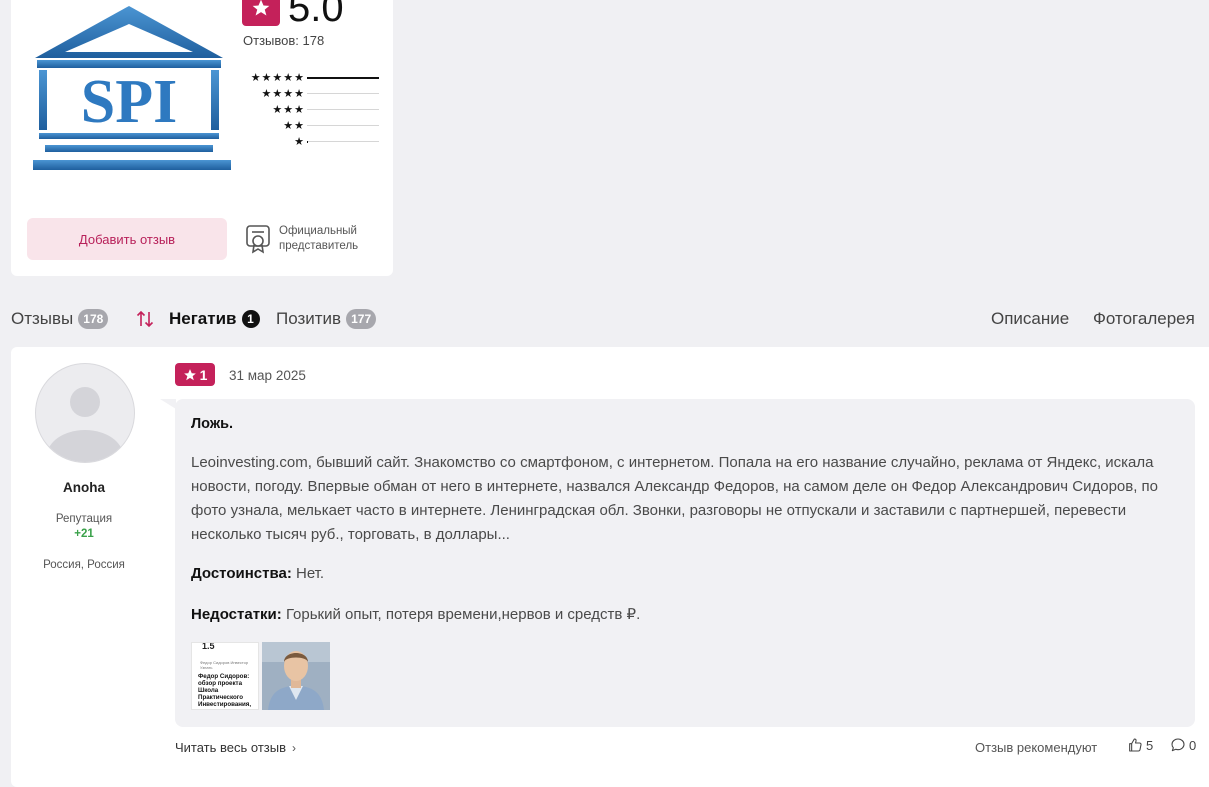 The height and width of the screenshot is (787, 1209). What do you see at coordinates (299, 142) in the screenshot?
I see `distribution-stars: ★` at bounding box center [299, 142].